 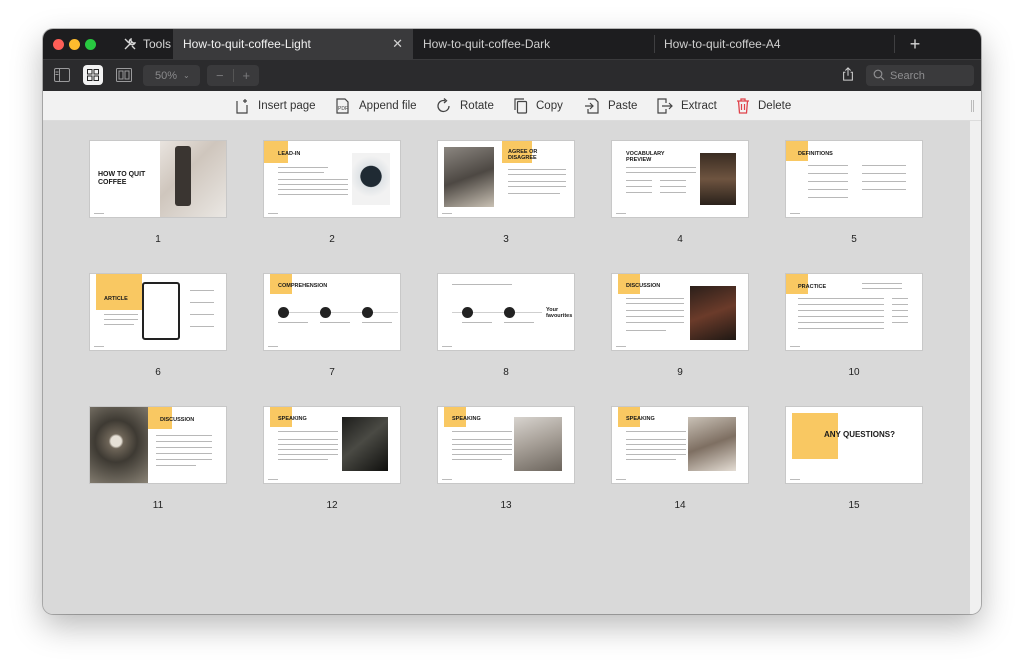 What do you see at coordinates (166, 75) in the screenshot?
I see `zoom-value: 50%` at bounding box center [166, 75].